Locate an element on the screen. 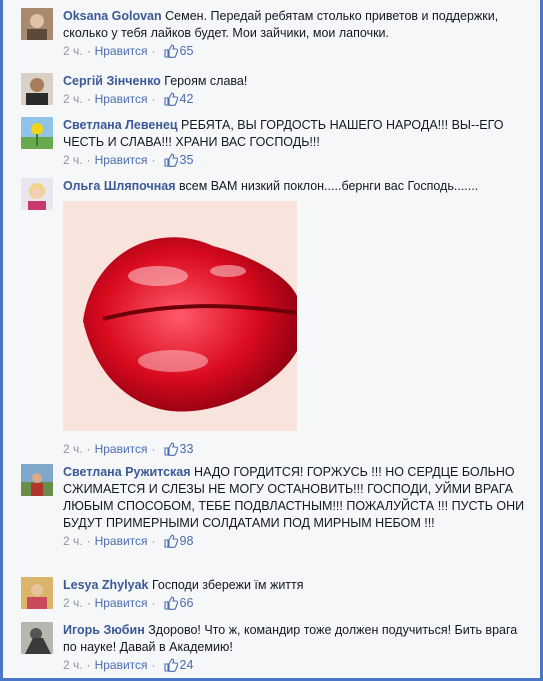 The height and width of the screenshot is (681, 543). author-link: Светлана Левенец is located at coordinates (120, 125).